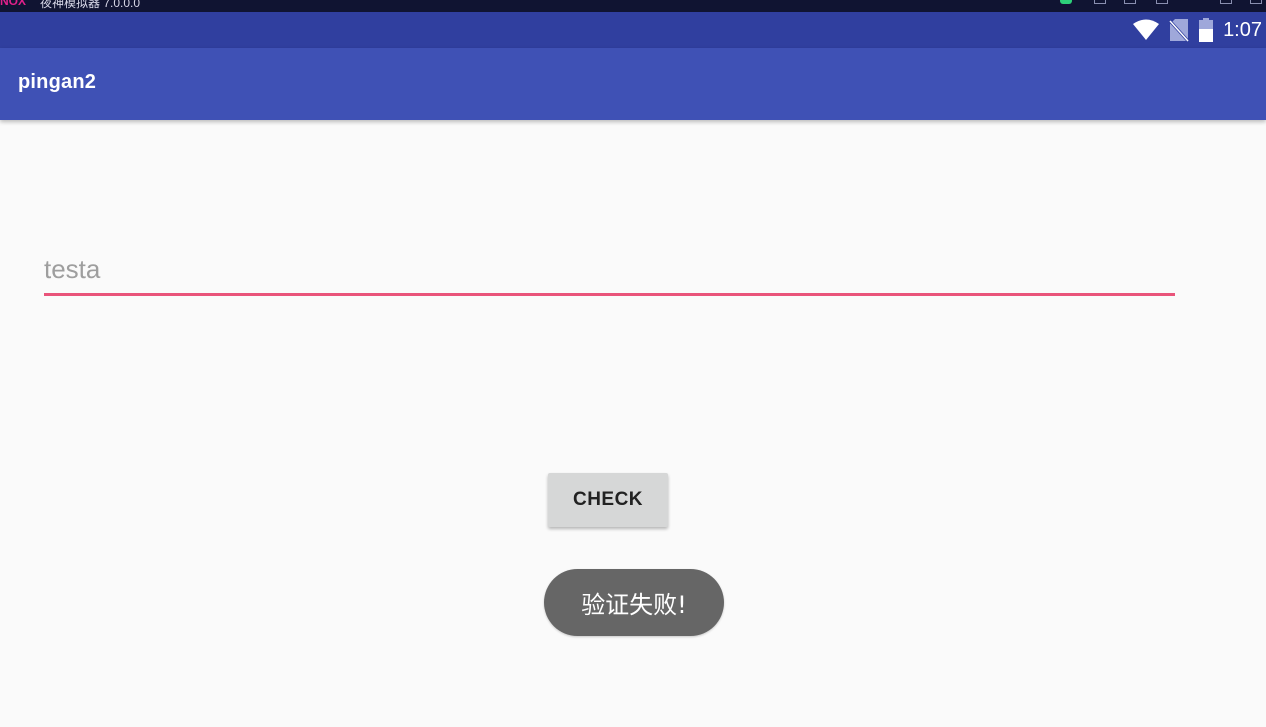  What do you see at coordinates (634, 605) in the screenshot?
I see `toast-text: 验证失败!` at bounding box center [634, 605].